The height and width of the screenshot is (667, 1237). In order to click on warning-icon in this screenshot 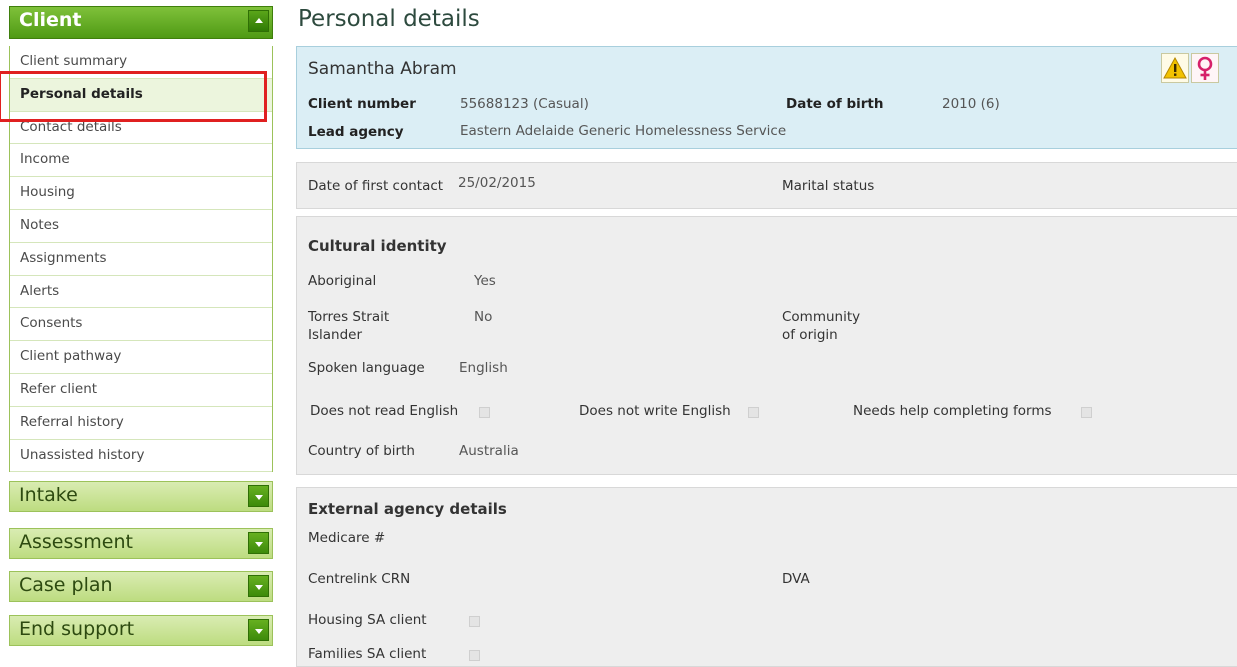, I will do `click(1175, 67)`.